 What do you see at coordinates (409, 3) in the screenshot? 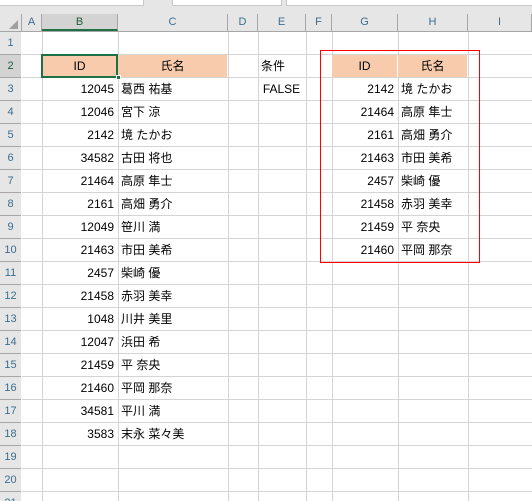
I see `formula-bar` at bounding box center [409, 3].